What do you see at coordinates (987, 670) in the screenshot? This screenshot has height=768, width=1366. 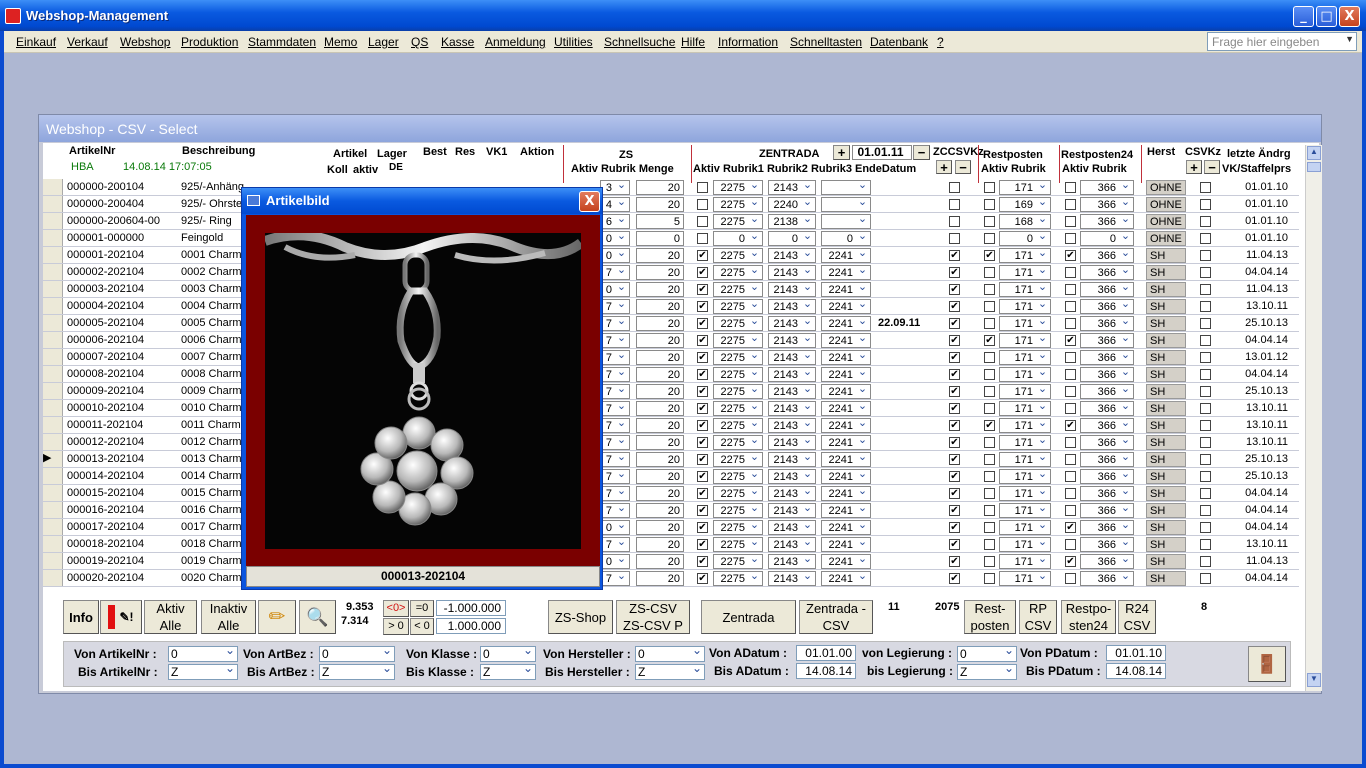 I see `bis-legierung-select: Z` at bounding box center [987, 670].